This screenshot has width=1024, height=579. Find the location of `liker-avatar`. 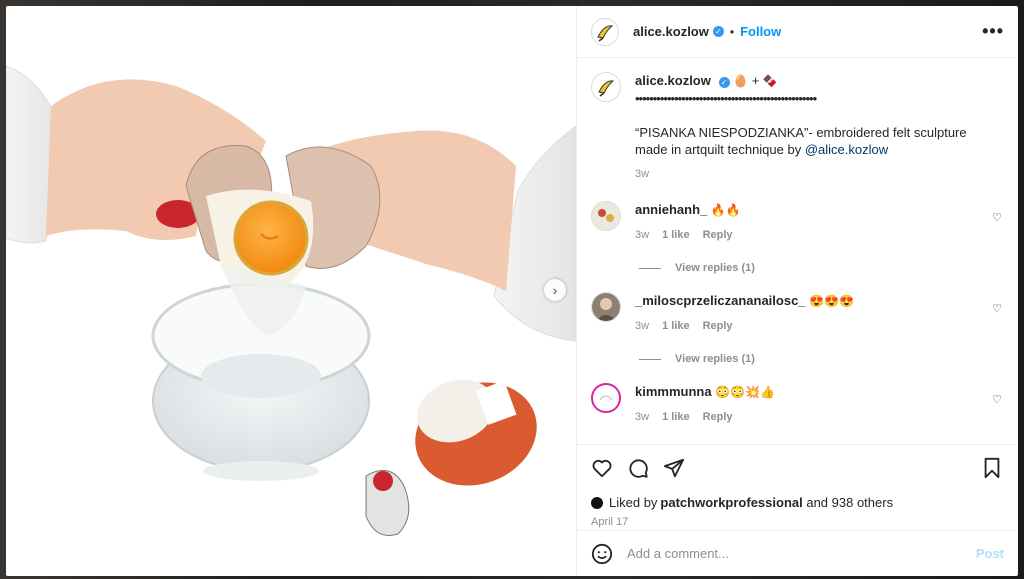

liker-avatar is located at coordinates (597, 502).